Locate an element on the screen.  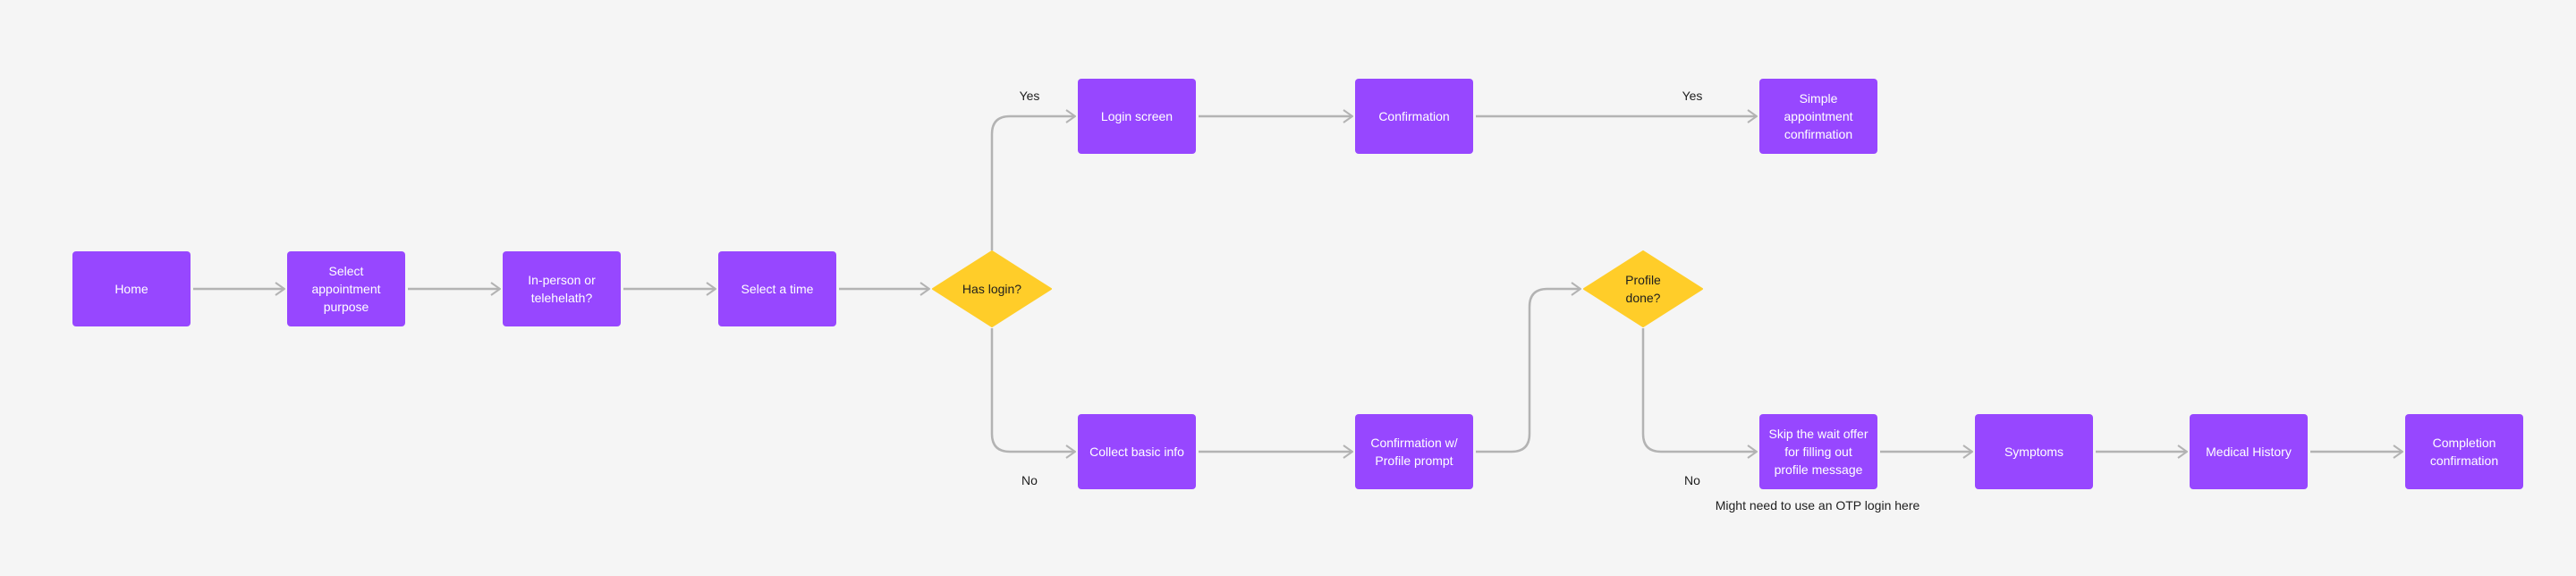
node-label: Simple appointment confirmation is located at coordinates (1818, 116).